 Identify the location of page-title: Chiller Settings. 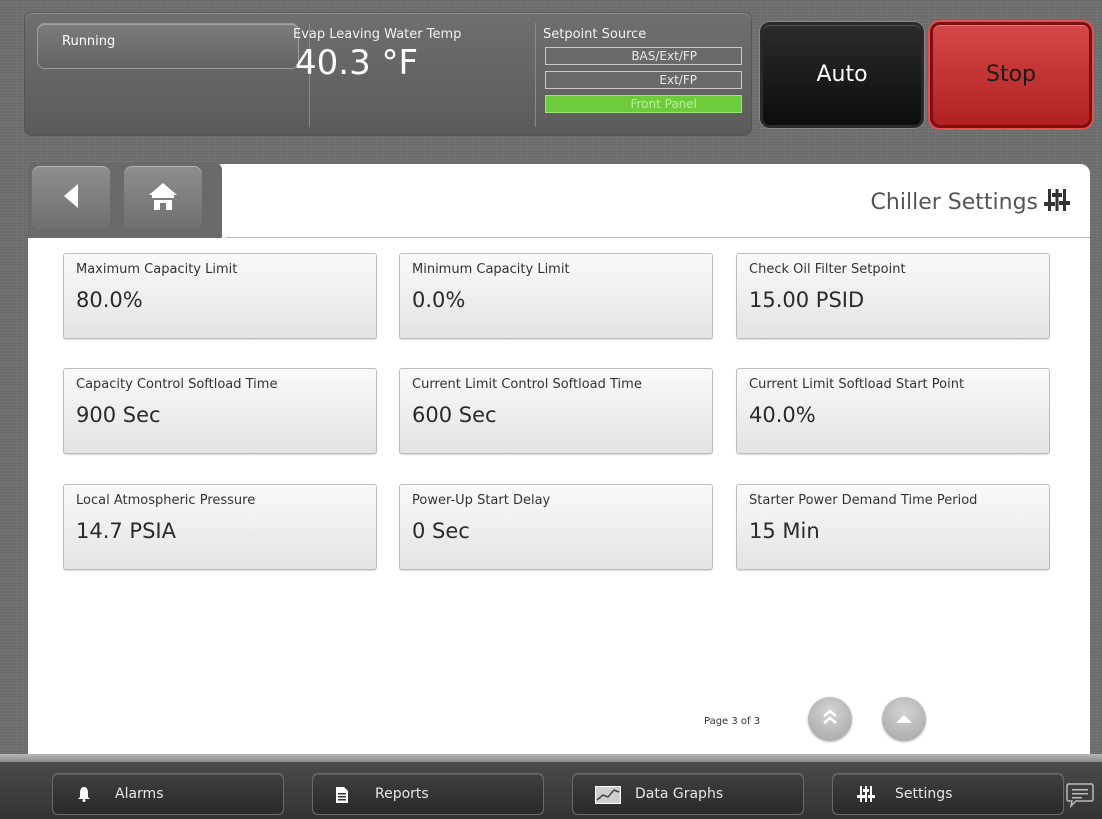
(954, 202).